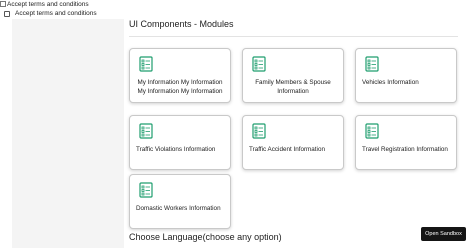 This screenshot has width=474, height=248. I want to click on module-card-label: Traffic Accident Information, so click(287, 149).